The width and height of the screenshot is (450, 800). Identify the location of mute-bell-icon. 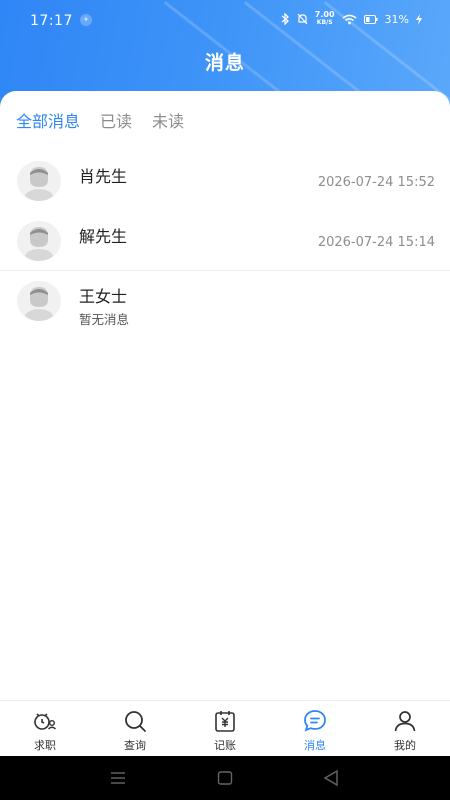
(302, 19).